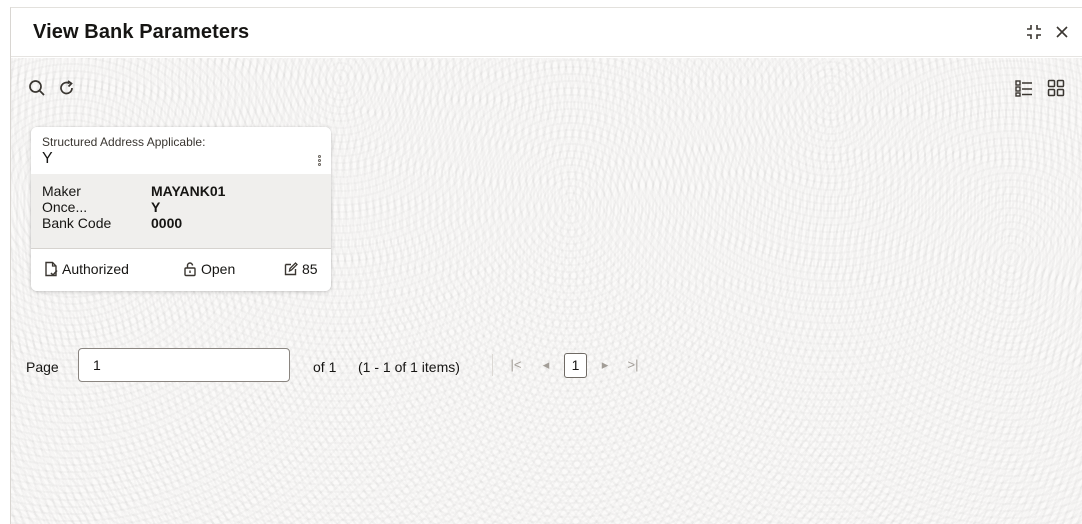  Describe the element at coordinates (325, 367) in the screenshot. I see `page-total-text: of 1` at that location.